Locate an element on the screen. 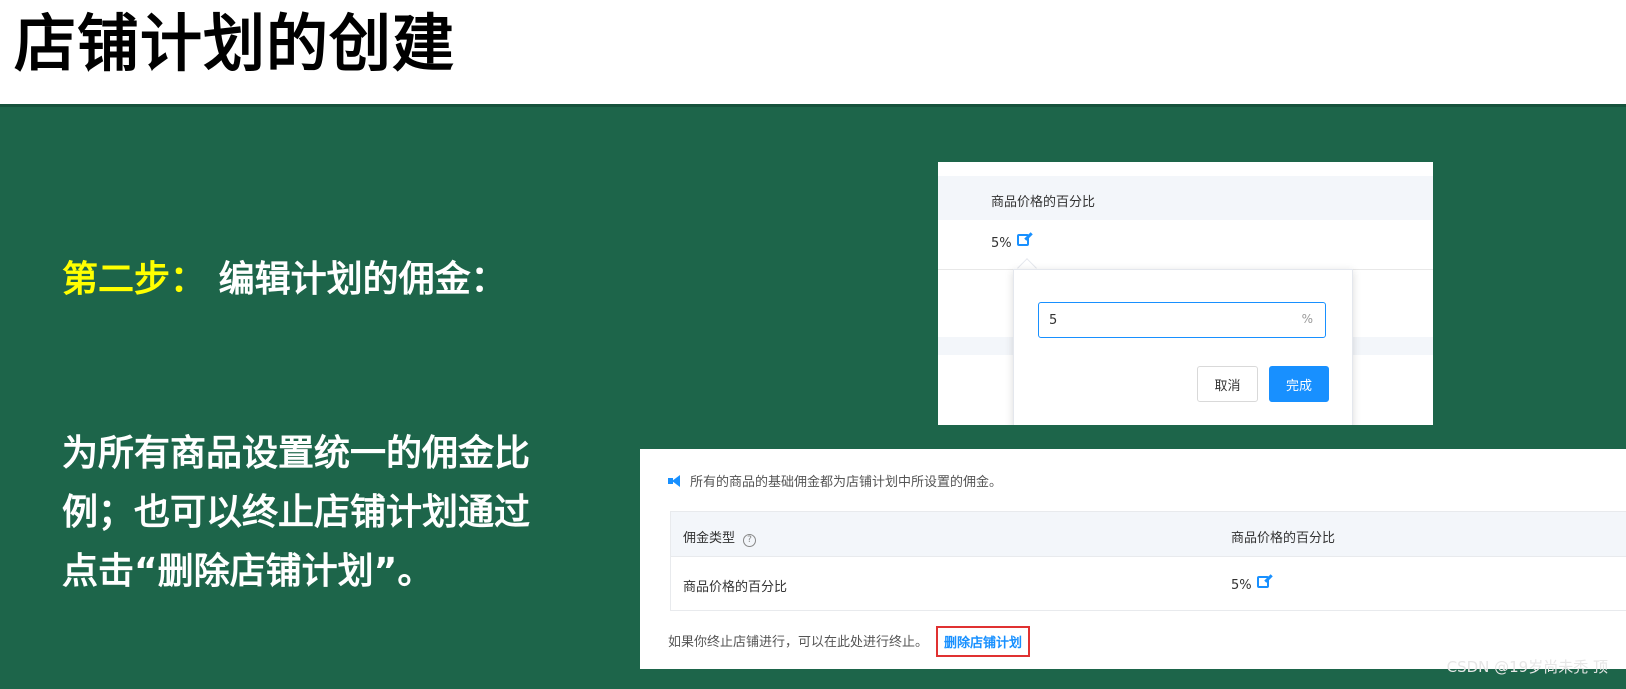  table-cell-percent-value: 5% is located at coordinates (1241, 585).